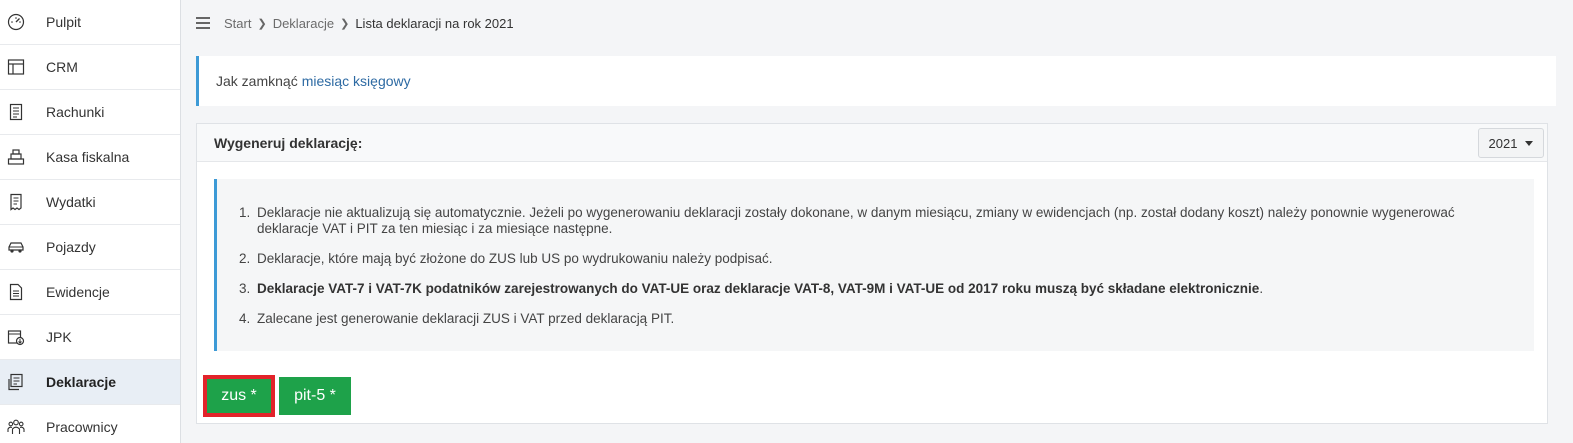 The width and height of the screenshot is (1573, 443). I want to click on sidebar-item-label: Wydatki, so click(71, 202).